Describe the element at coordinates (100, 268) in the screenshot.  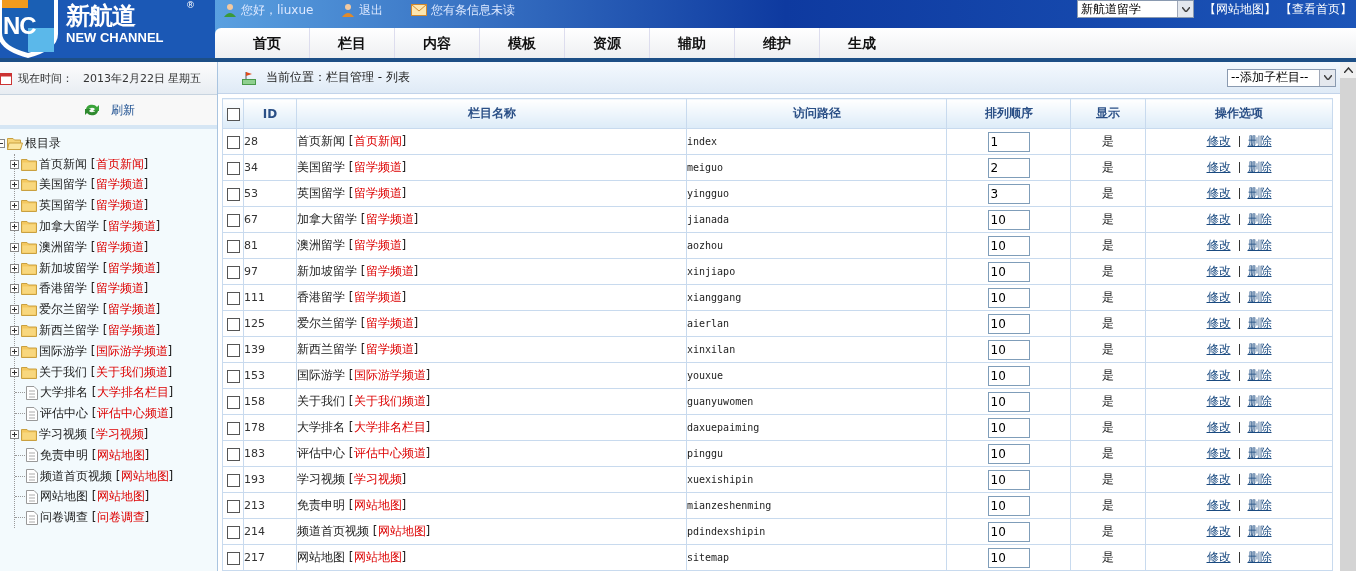
I see `tree-item: 新加坡留学 [留学频道]` at that location.